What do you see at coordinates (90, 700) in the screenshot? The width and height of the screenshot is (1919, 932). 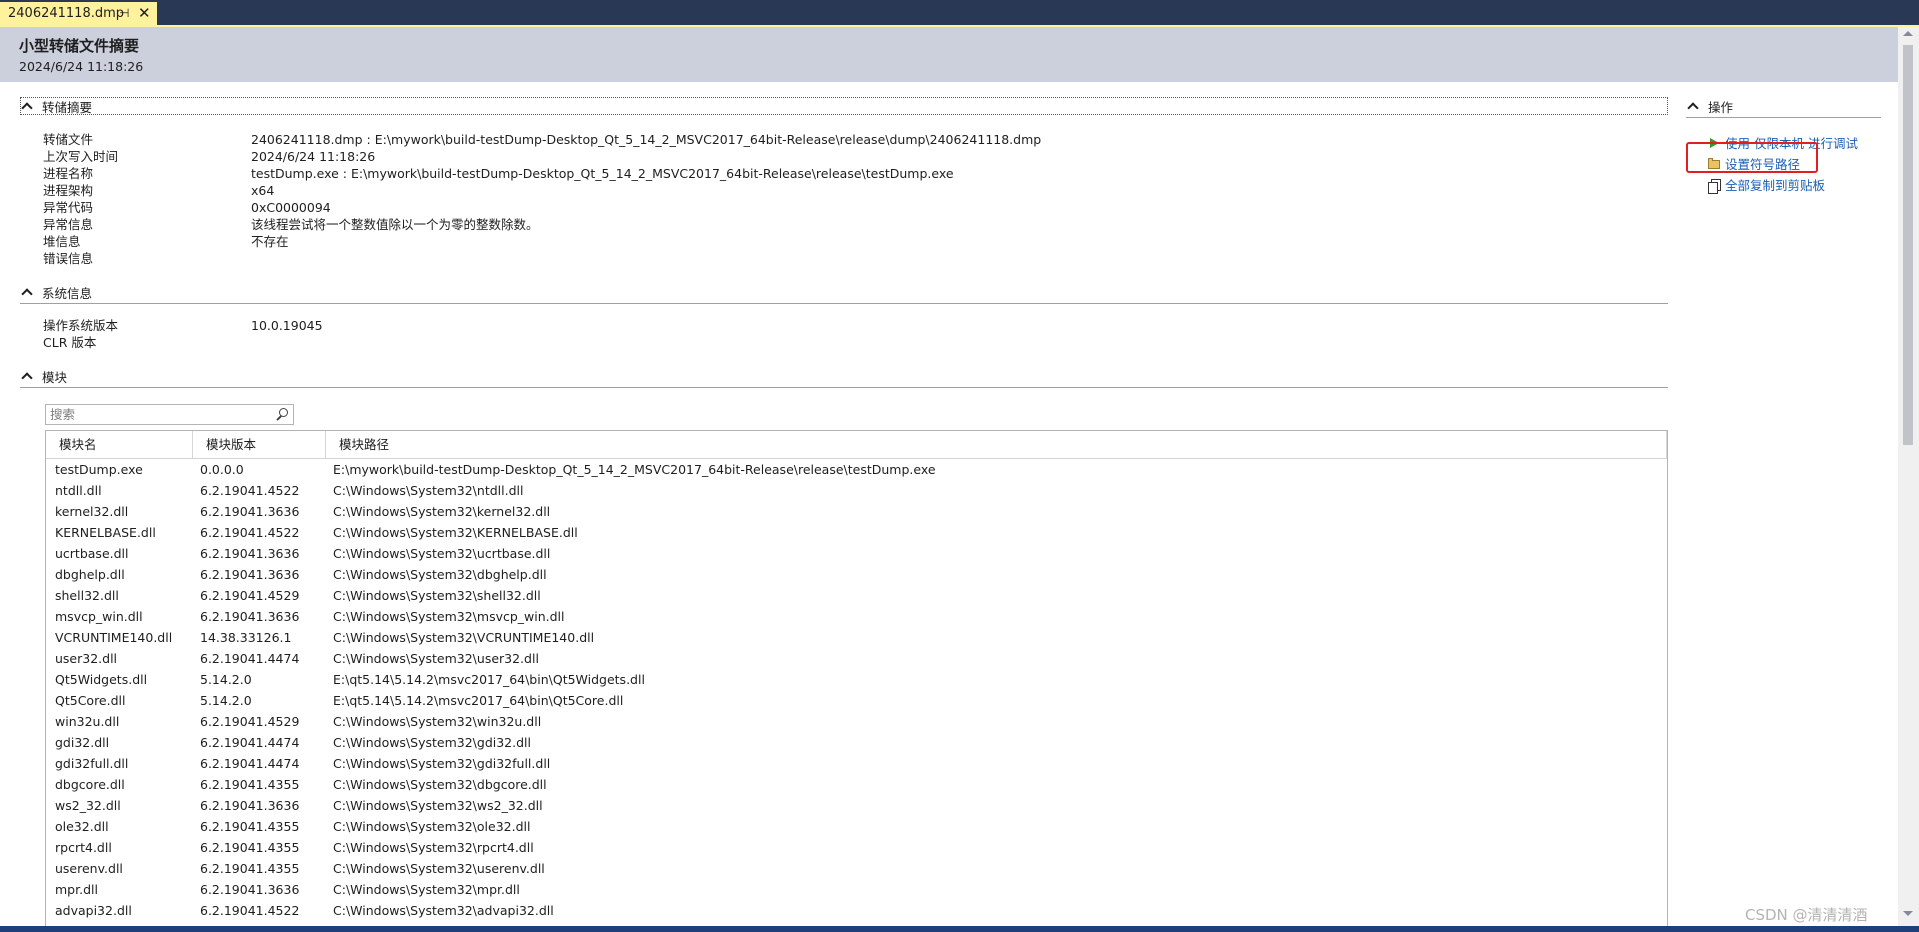 I see `module-name-cell: Qt5Core.dll` at bounding box center [90, 700].